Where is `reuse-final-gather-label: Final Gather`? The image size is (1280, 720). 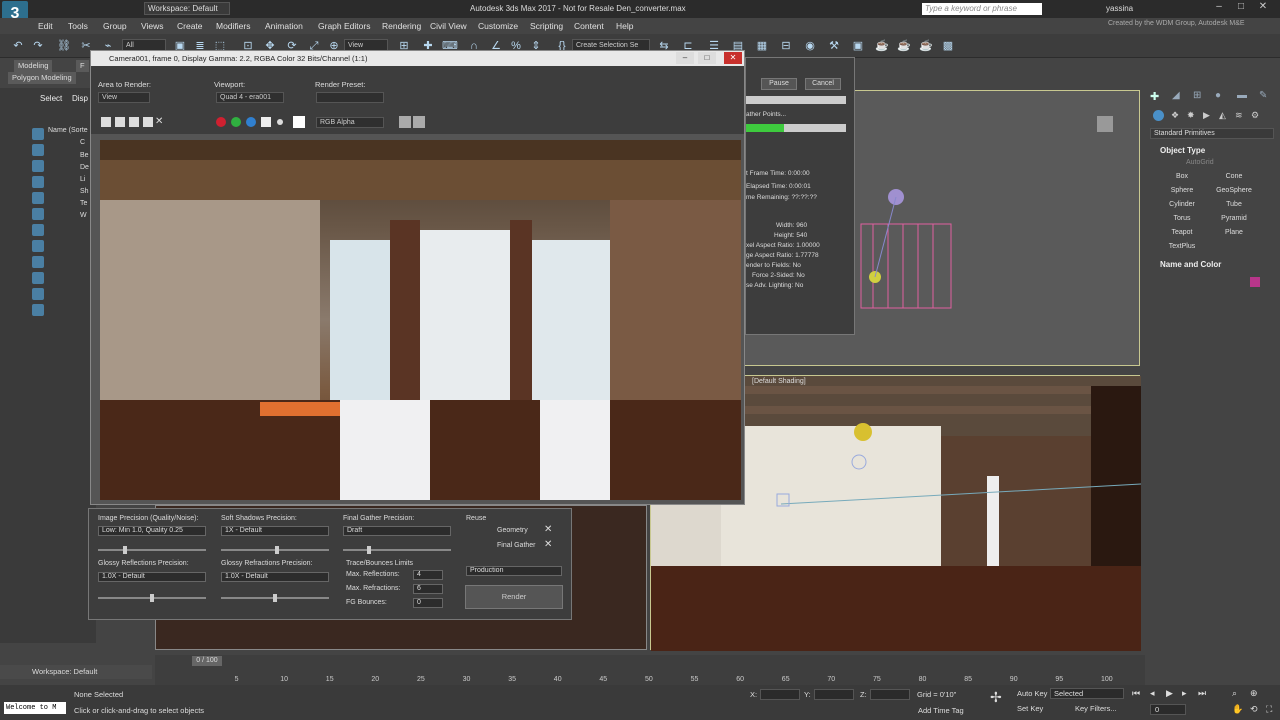 reuse-final-gather-label: Final Gather is located at coordinates (516, 545).